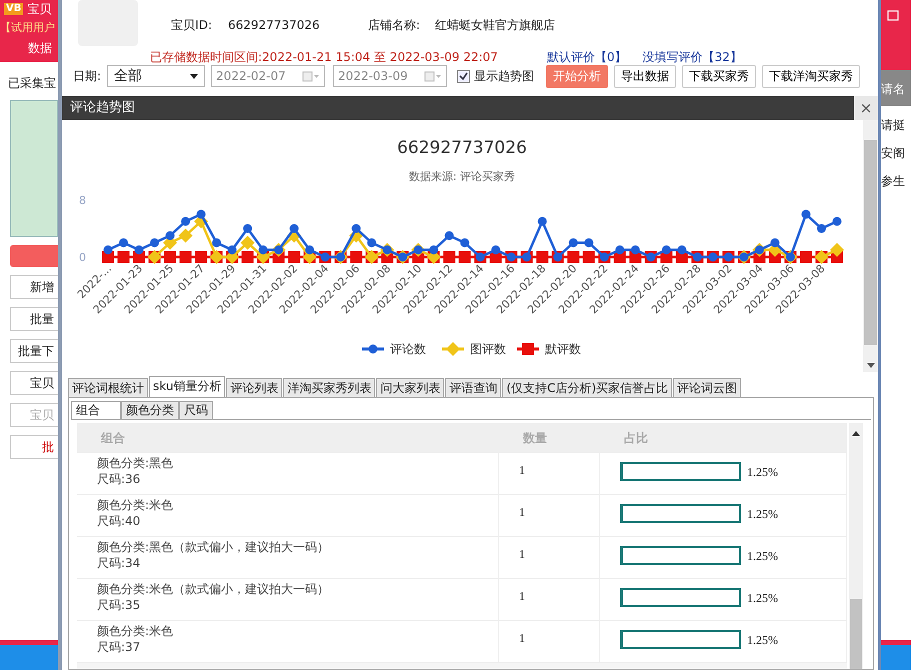 The image size is (915, 670). Describe the element at coordinates (32, 83) in the screenshot. I see `section-label: 已采集宝` at that location.